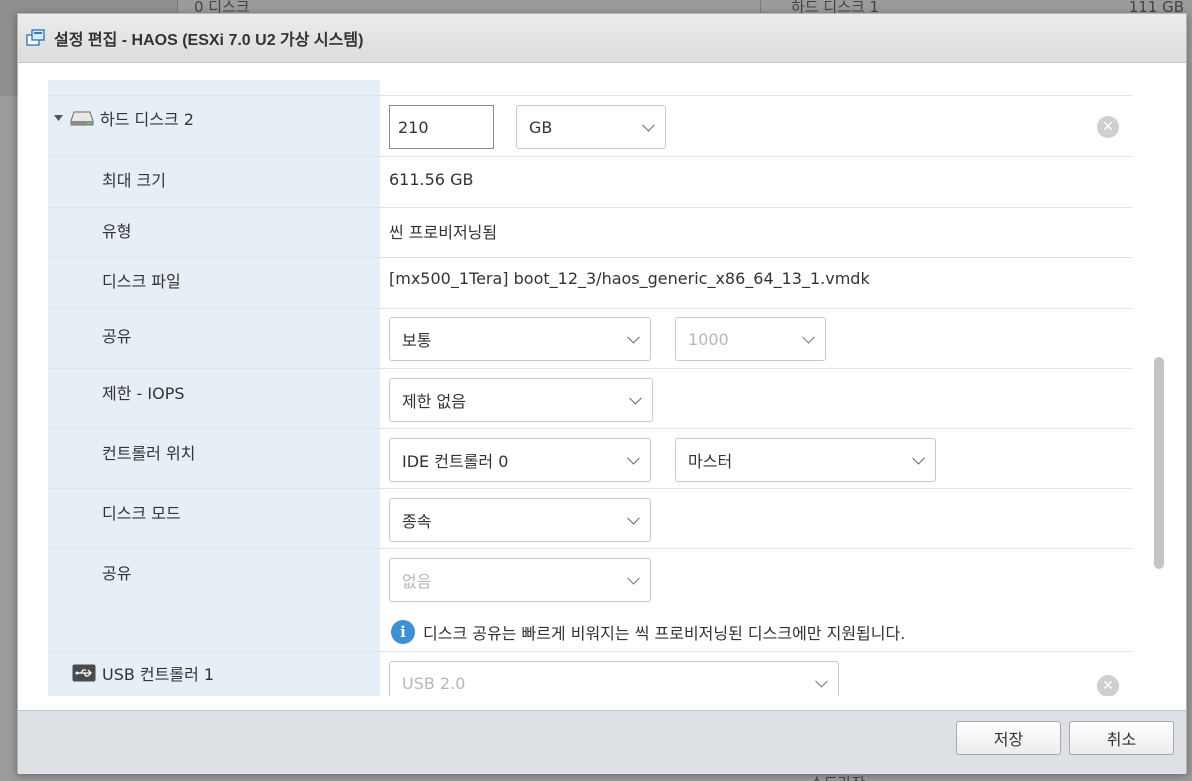 This screenshot has width=1192, height=781. I want to click on disk-mode-select: 종속, so click(520, 520).